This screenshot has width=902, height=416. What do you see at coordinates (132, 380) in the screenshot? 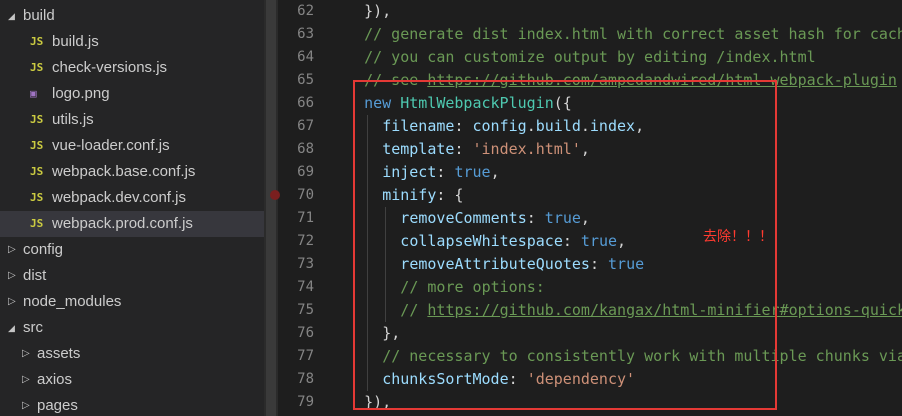
I see `explorer-folder: ▷ axios` at bounding box center [132, 380].